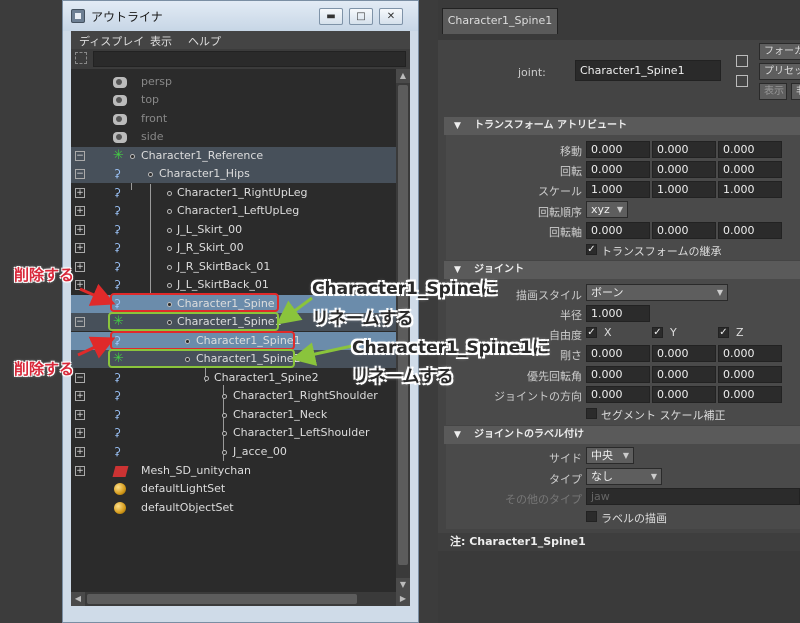  I want to click on tree-row-leftupleg: + ⚳ Character1_LeftUpLeg, so click(233, 211).